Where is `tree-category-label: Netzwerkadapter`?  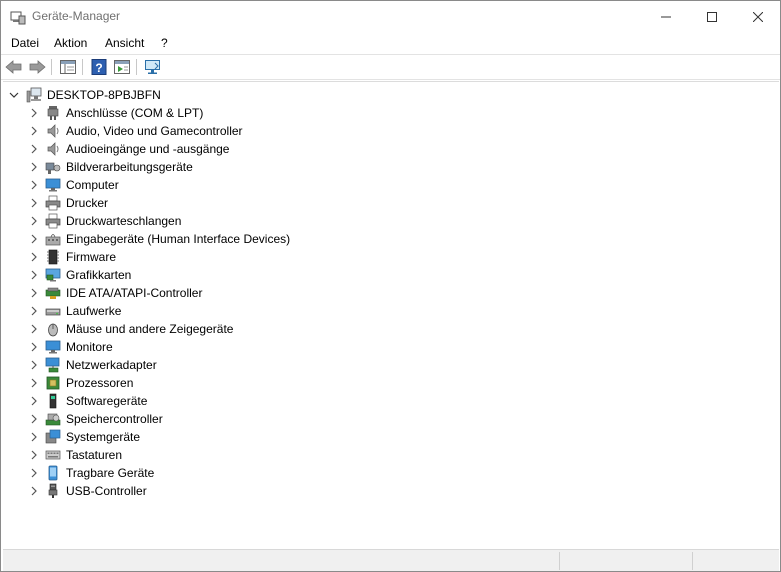
tree-category-label: Netzwerkadapter is located at coordinates (111, 365).